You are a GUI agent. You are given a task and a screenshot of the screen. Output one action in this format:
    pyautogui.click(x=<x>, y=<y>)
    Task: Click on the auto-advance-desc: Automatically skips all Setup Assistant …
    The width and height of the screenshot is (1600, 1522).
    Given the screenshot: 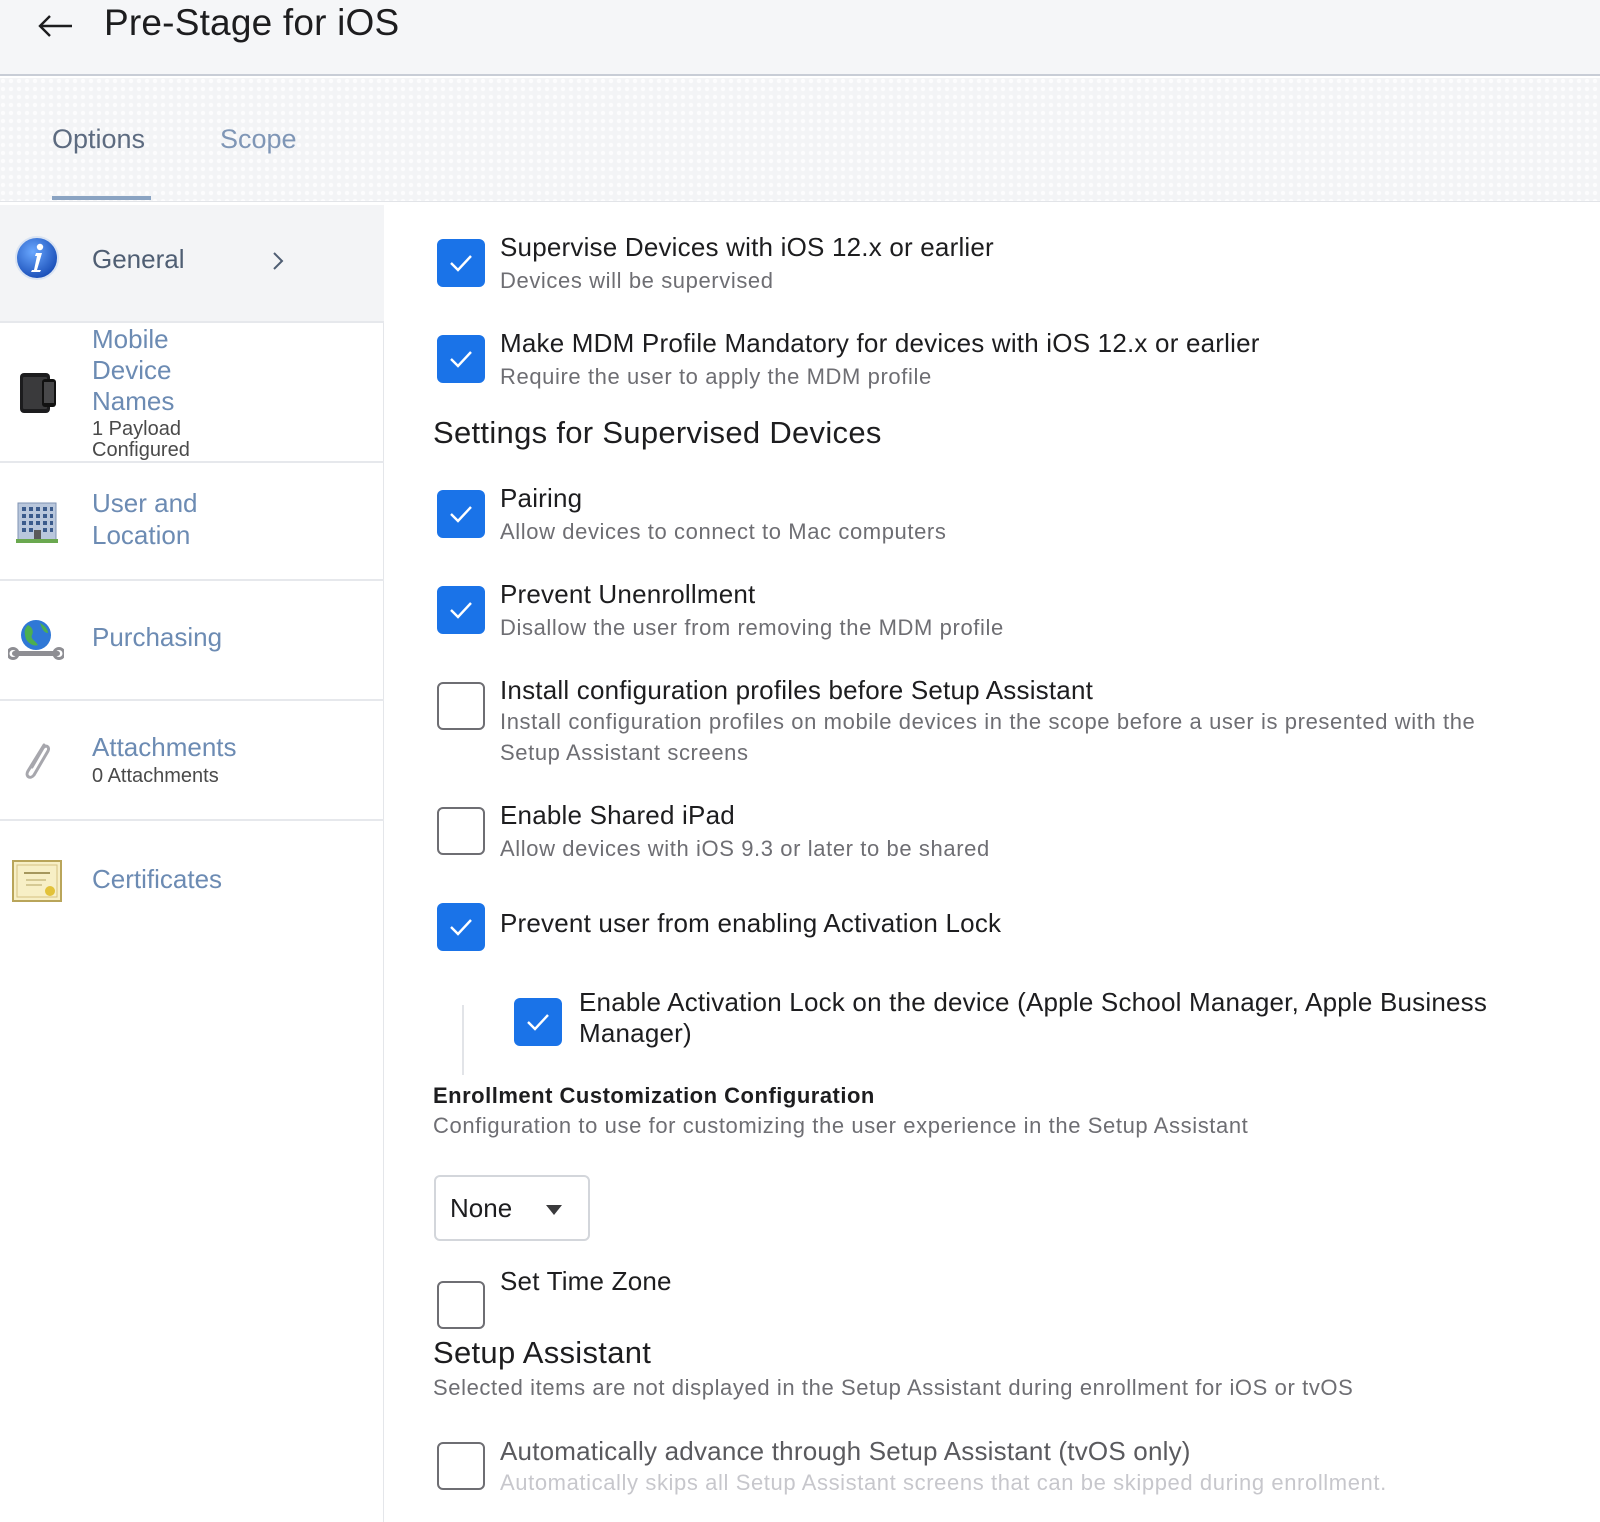 What is the action you would take?
    pyautogui.click(x=943, y=1482)
    